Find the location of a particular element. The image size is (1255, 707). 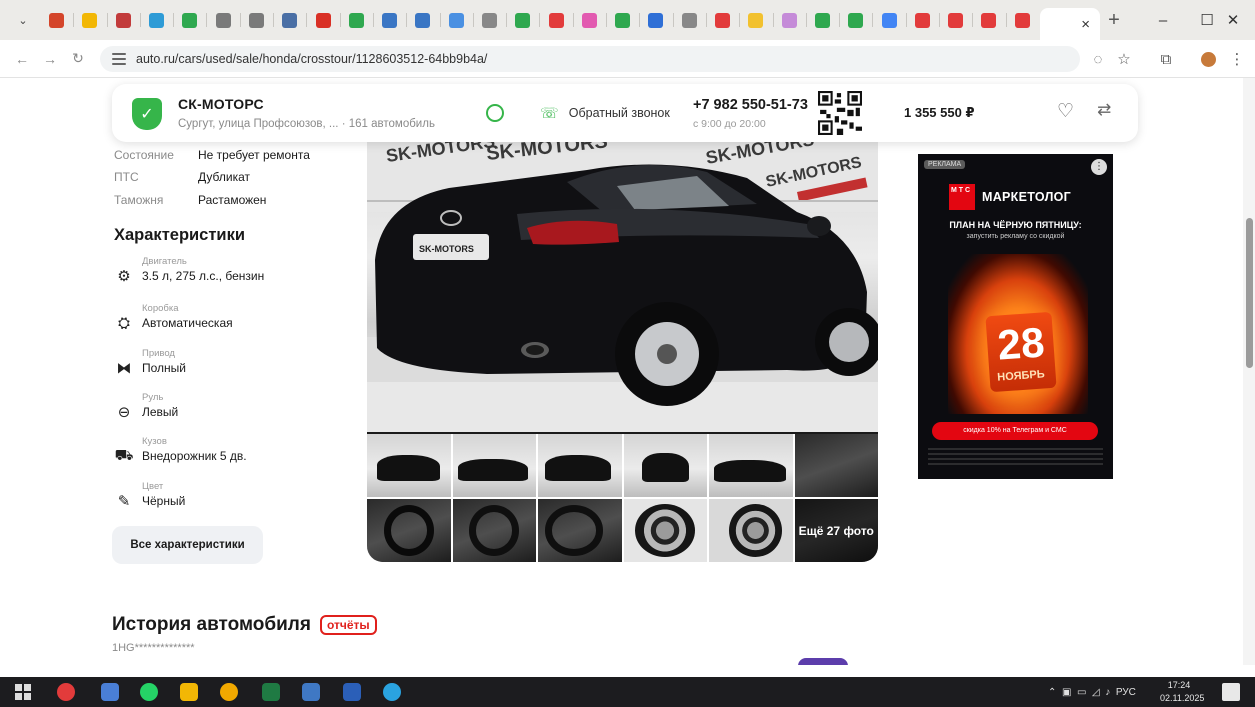

compare-arrows-icon: ⇄ is located at coordinates (1104, 110).